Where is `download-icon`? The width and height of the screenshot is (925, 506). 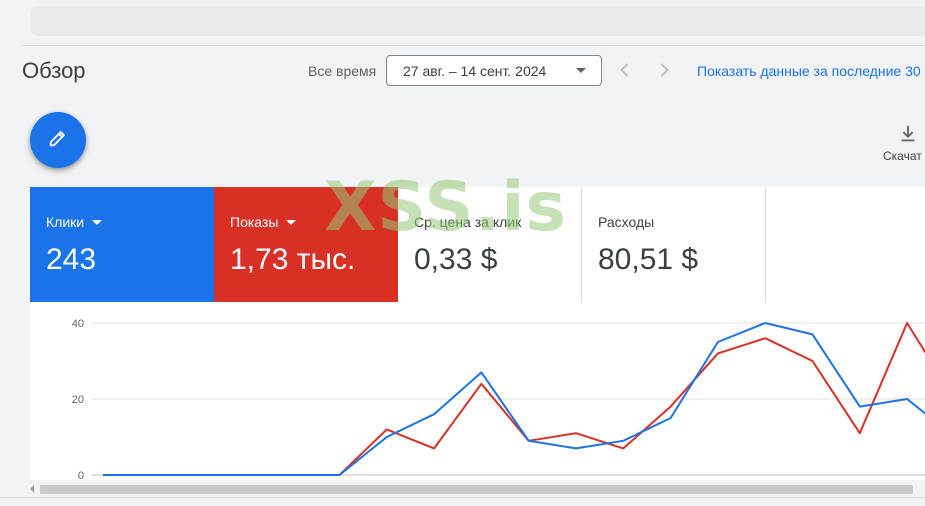
download-icon is located at coordinates (901, 137).